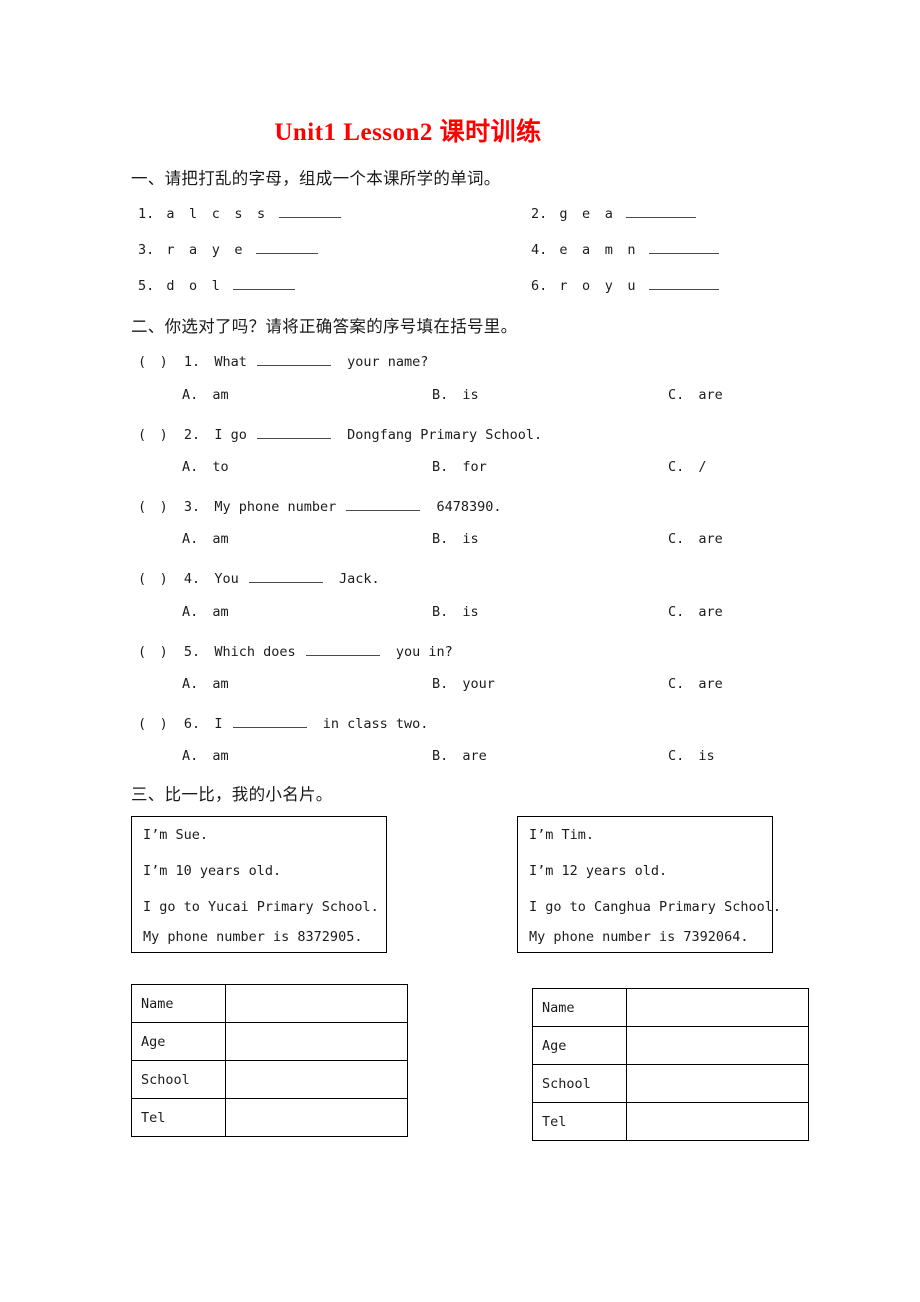 The width and height of the screenshot is (920, 1302). Describe the element at coordinates (264, 283) in the screenshot. I see `word-item-5-blank` at that location.